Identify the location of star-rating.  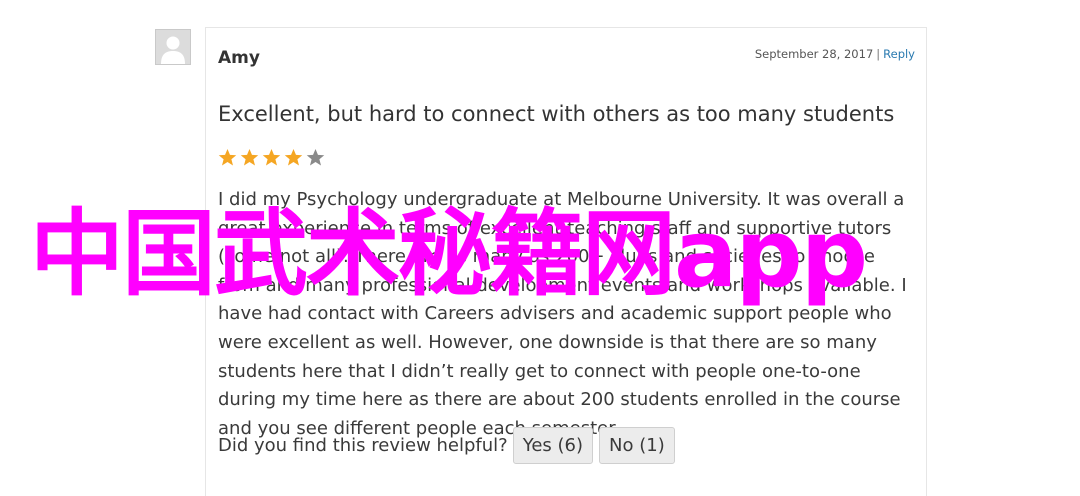
(271, 157).